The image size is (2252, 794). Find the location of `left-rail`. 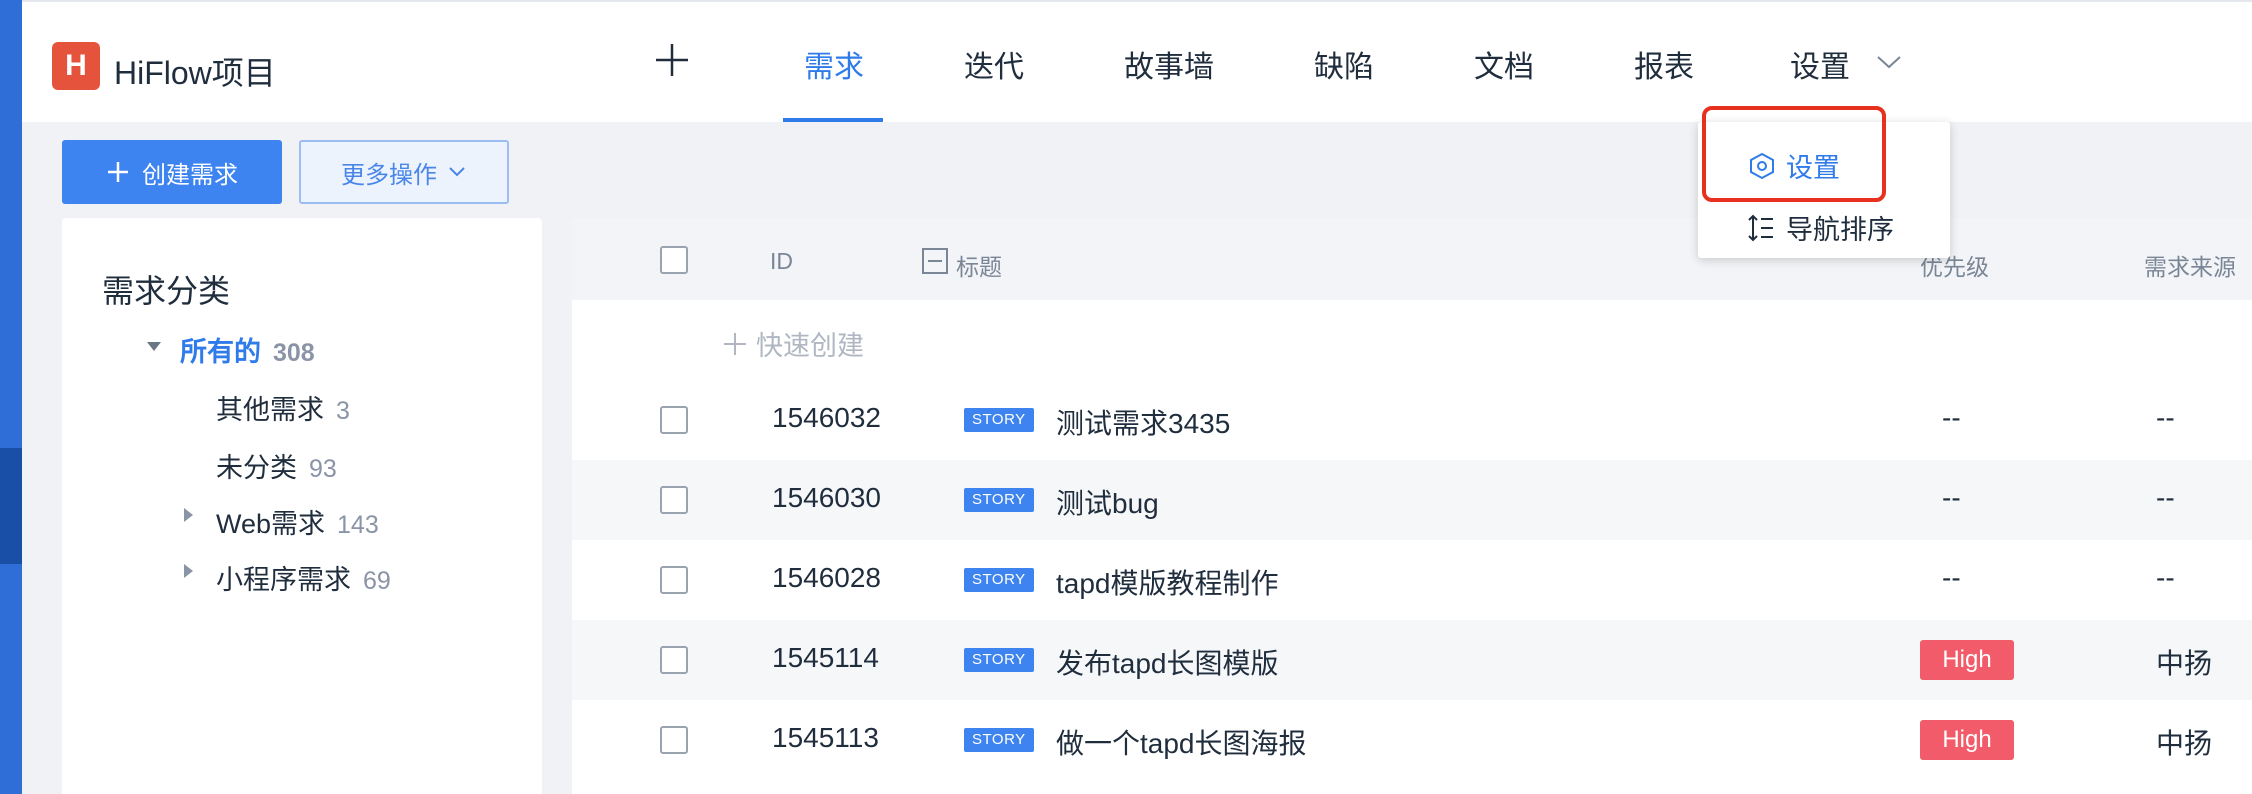

left-rail is located at coordinates (11, 397).